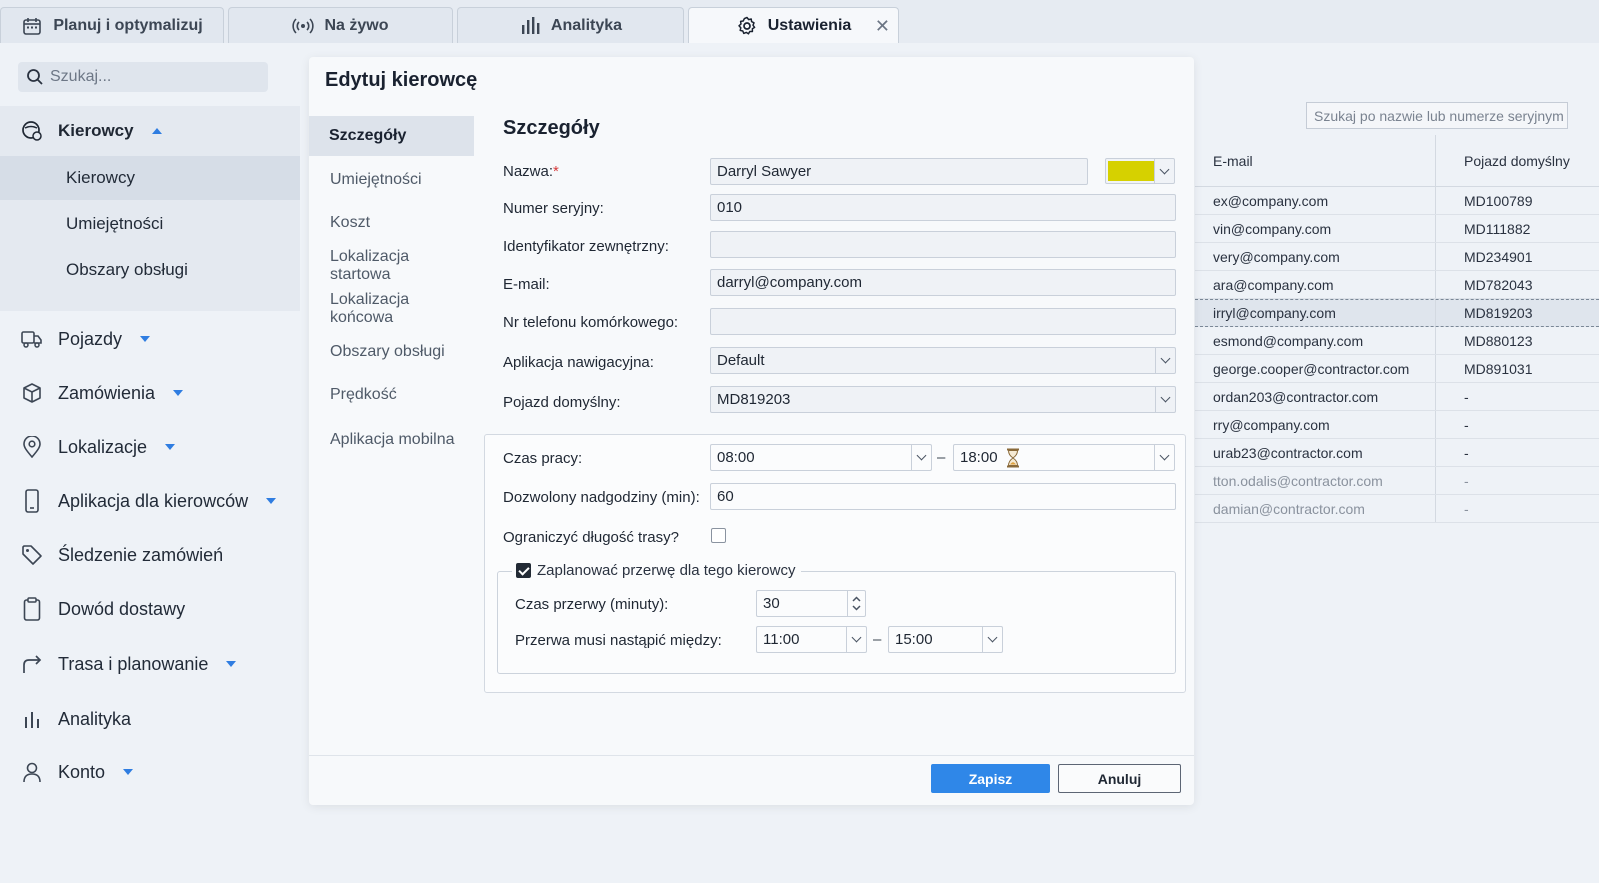  What do you see at coordinates (32, 772) in the screenshot?
I see `user-icon` at bounding box center [32, 772].